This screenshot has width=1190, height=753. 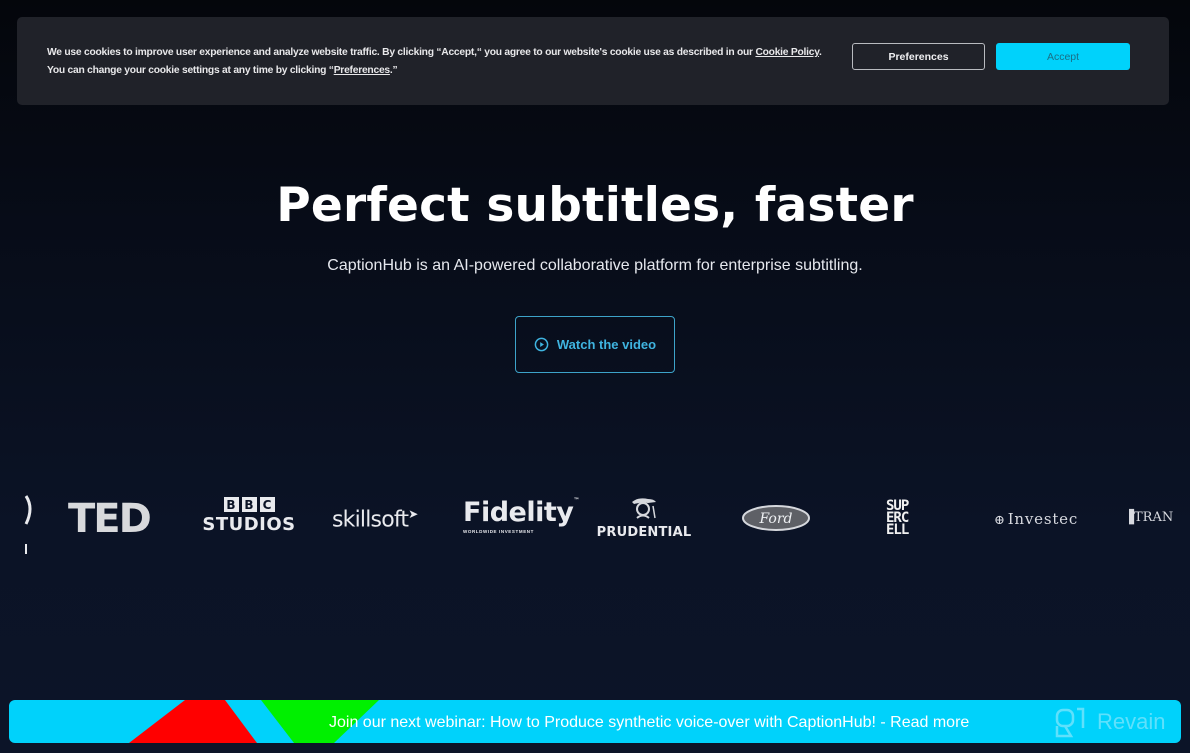 I want to click on investec-zebra-icon: ⊕, so click(x=1000, y=520).